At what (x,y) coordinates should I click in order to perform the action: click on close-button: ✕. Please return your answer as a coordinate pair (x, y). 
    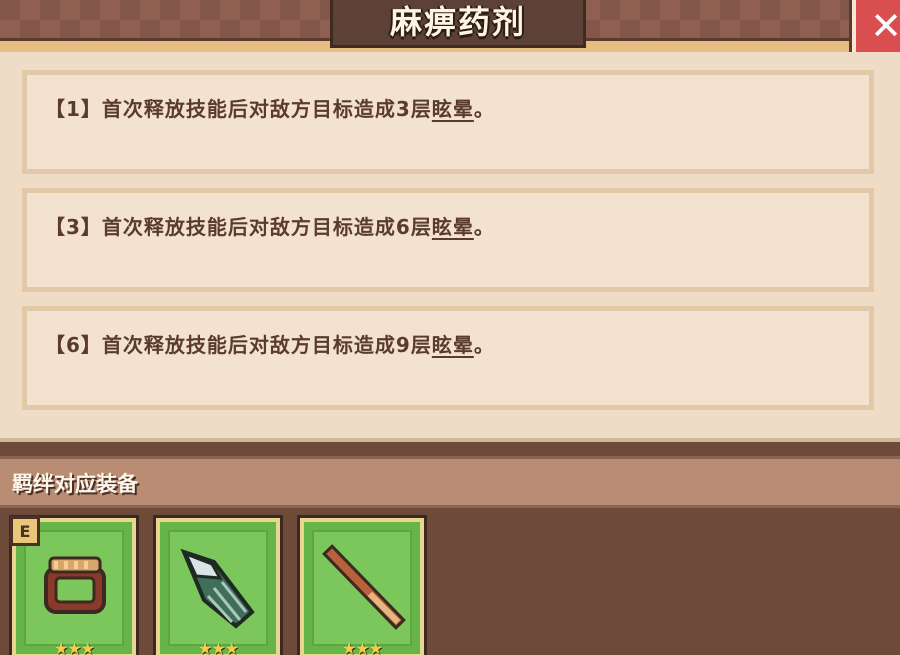
    Looking at the image, I should click on (874, 31).